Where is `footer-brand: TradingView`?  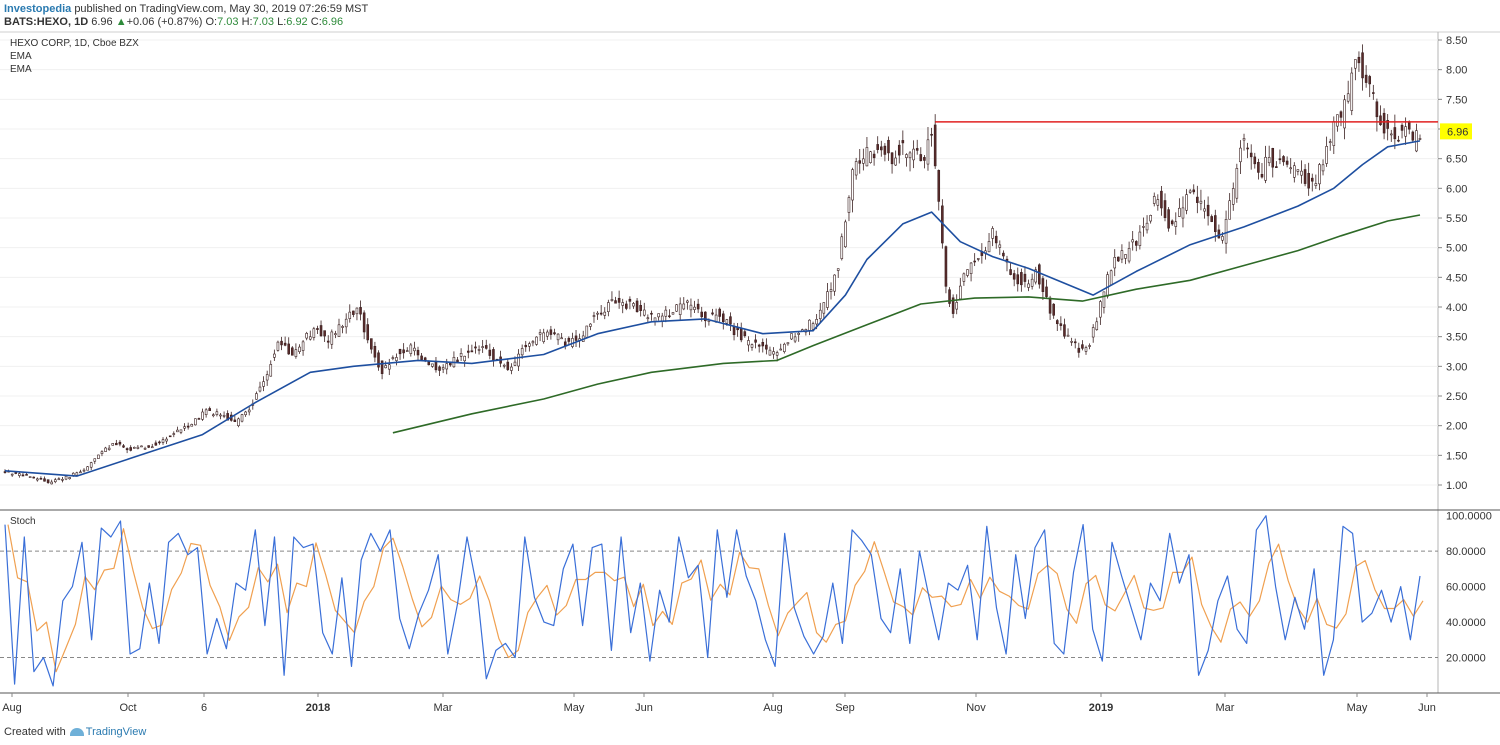 footer-brand: TradingView is located at coordinates (116, 732).